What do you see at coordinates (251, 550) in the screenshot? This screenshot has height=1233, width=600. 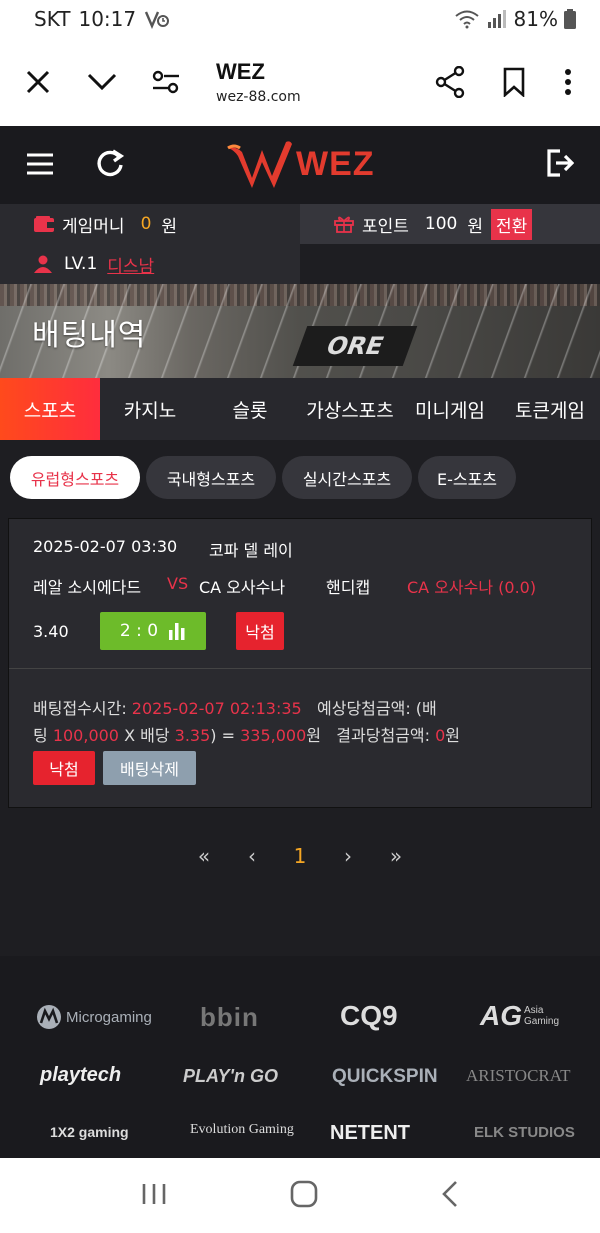 I see `league-name: 코파 델 레이` at bounding box center [251, 550].